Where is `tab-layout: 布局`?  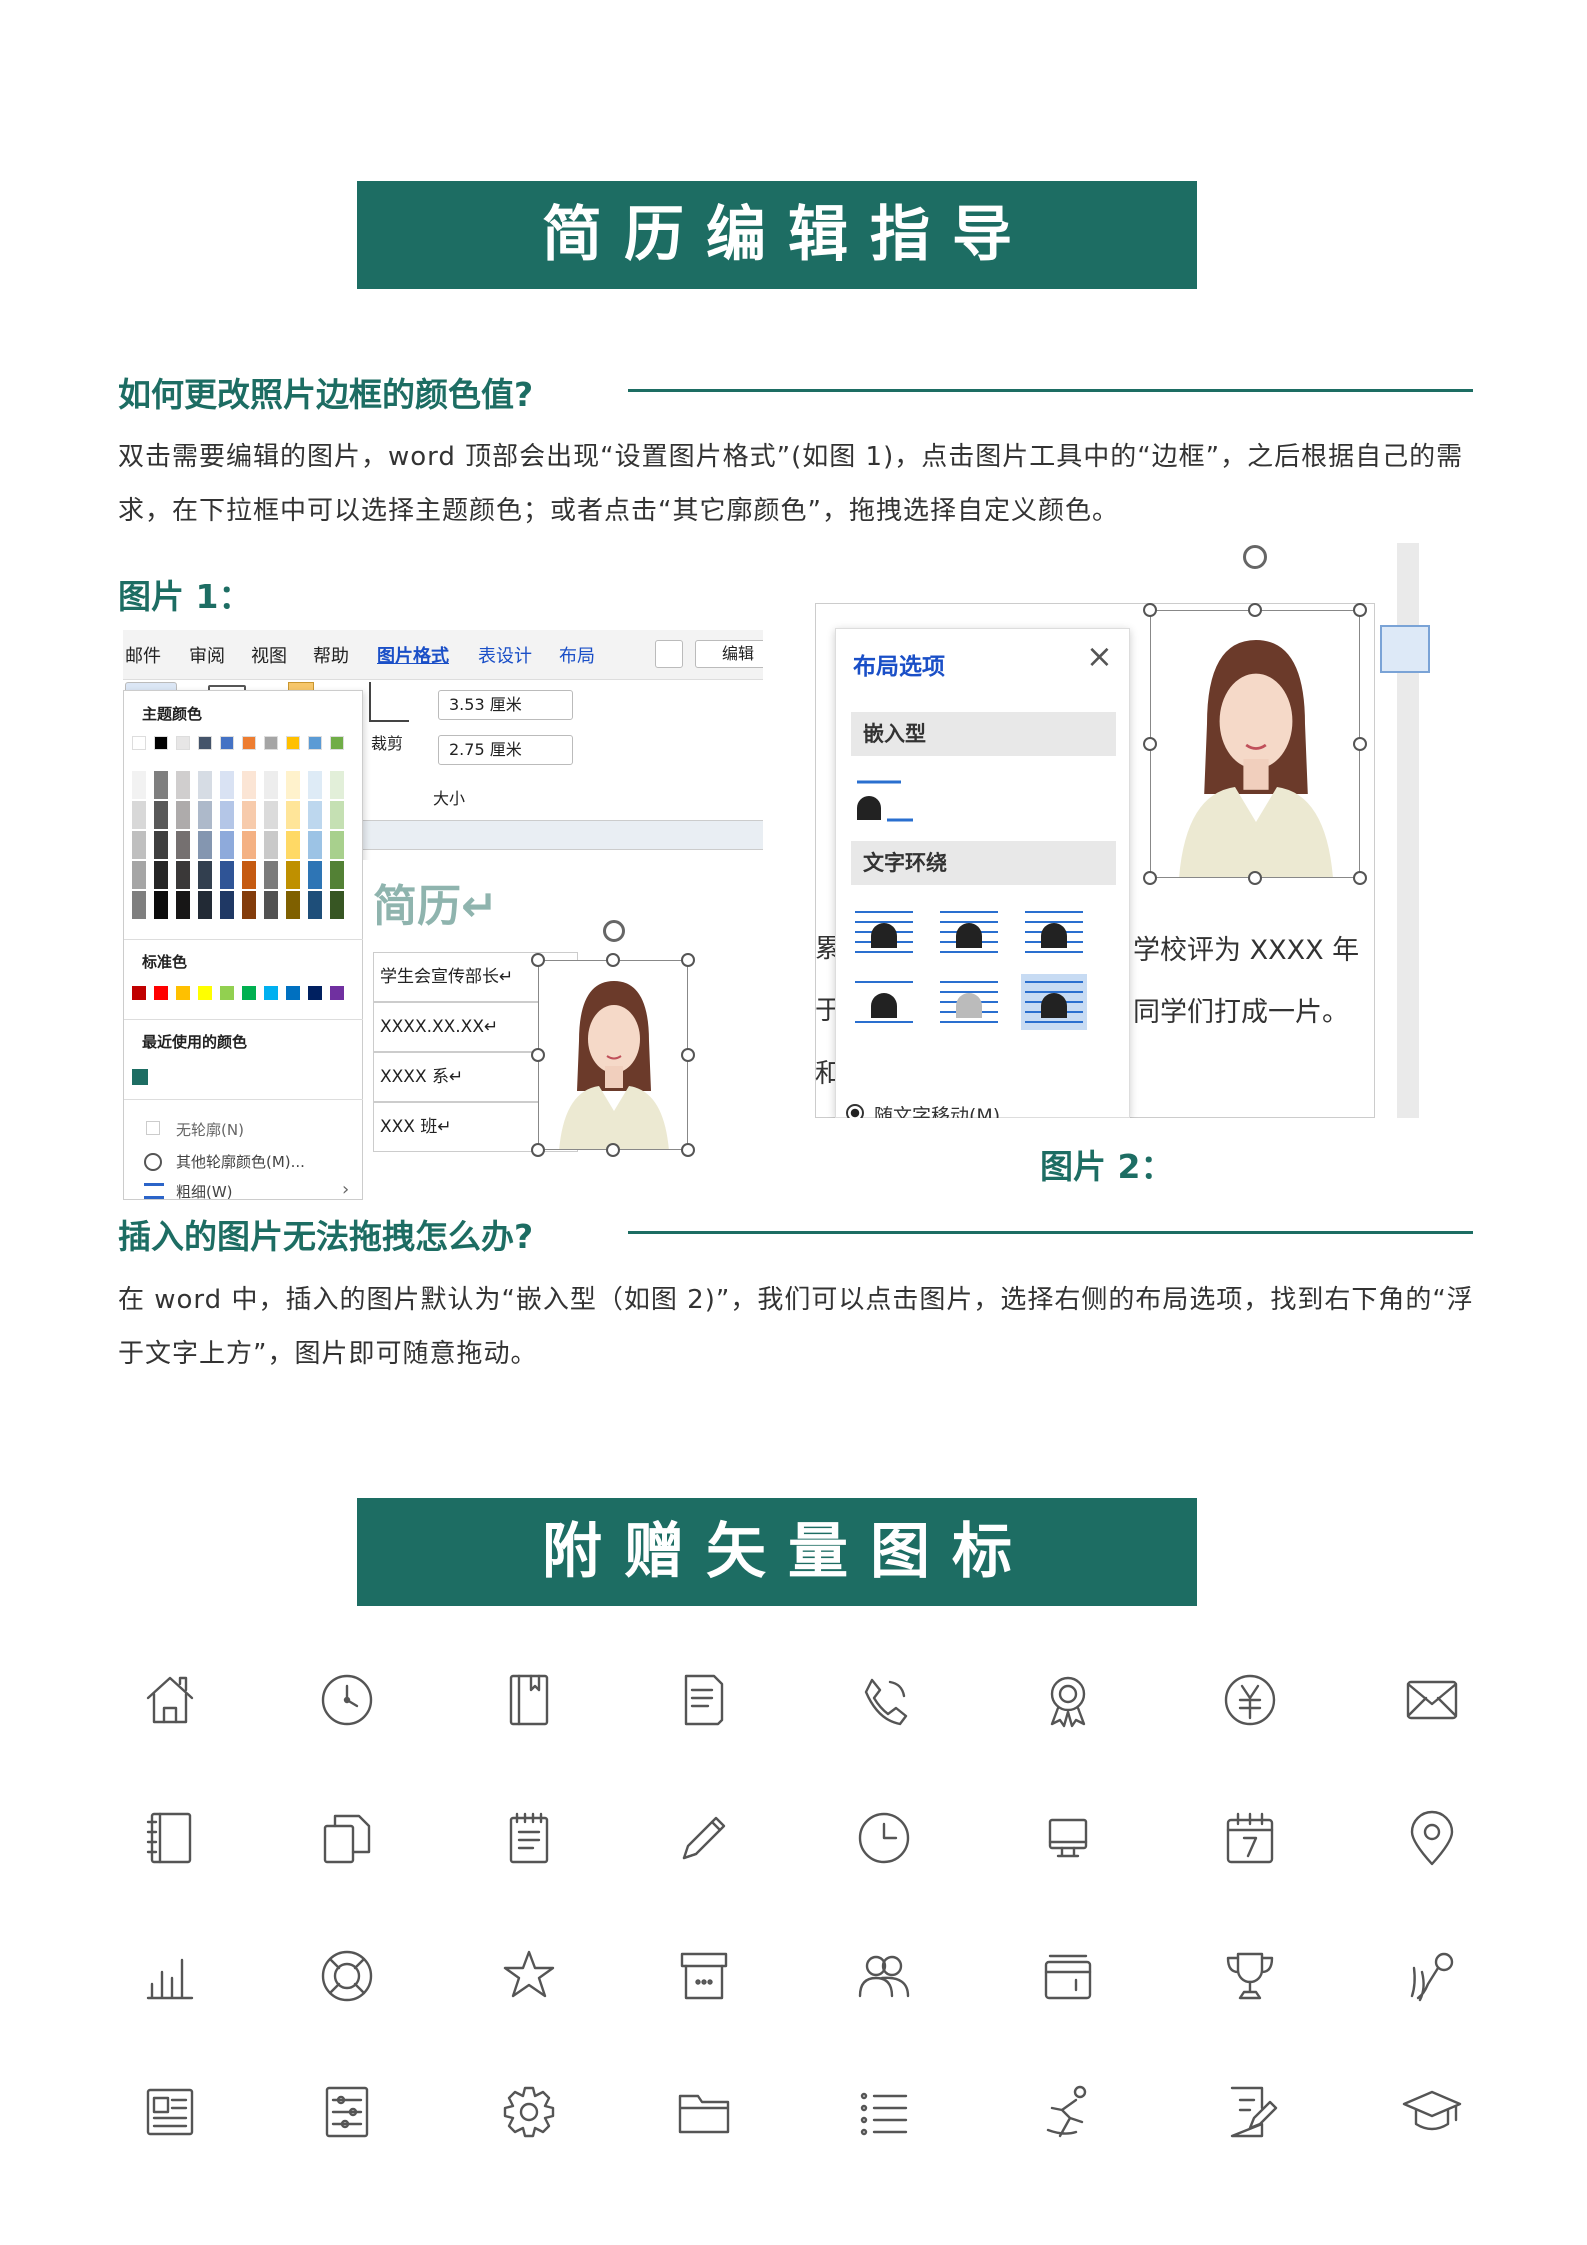 tab-layout: 布局 is located at coordinates (577, 655).